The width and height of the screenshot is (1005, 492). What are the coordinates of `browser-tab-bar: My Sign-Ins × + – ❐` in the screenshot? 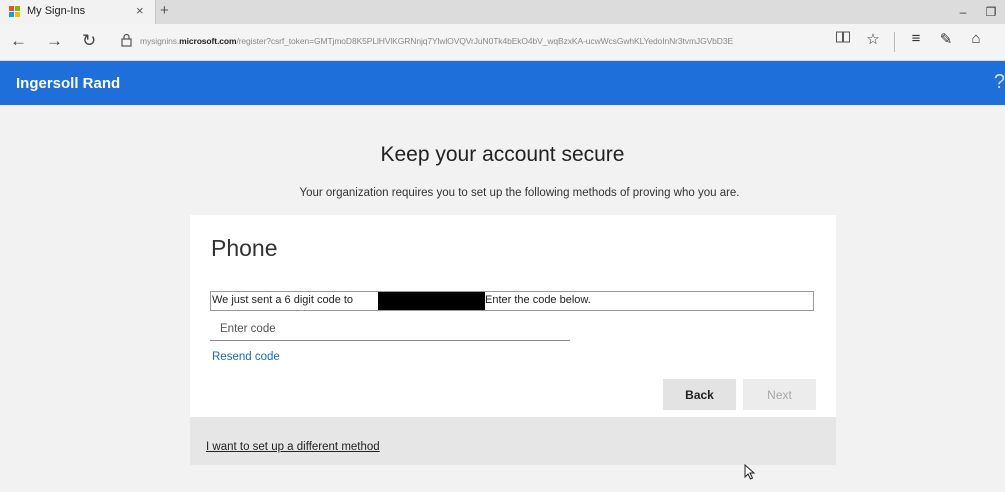 It's located at (502, 12).